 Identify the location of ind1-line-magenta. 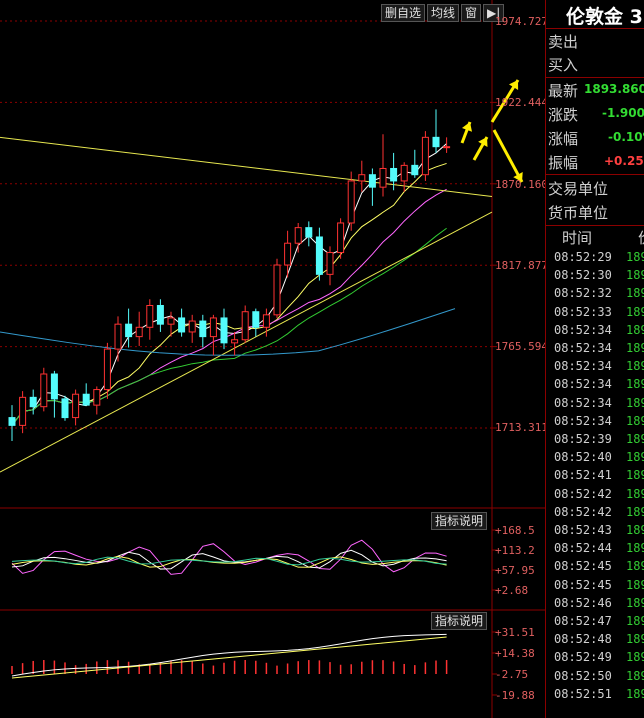
(229, 557).